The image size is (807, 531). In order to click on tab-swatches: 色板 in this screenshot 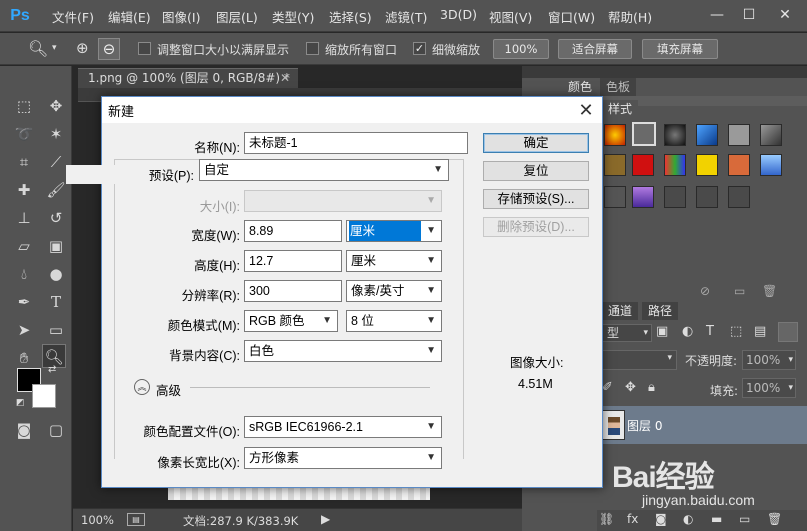, I will do `click(618, 87)`.